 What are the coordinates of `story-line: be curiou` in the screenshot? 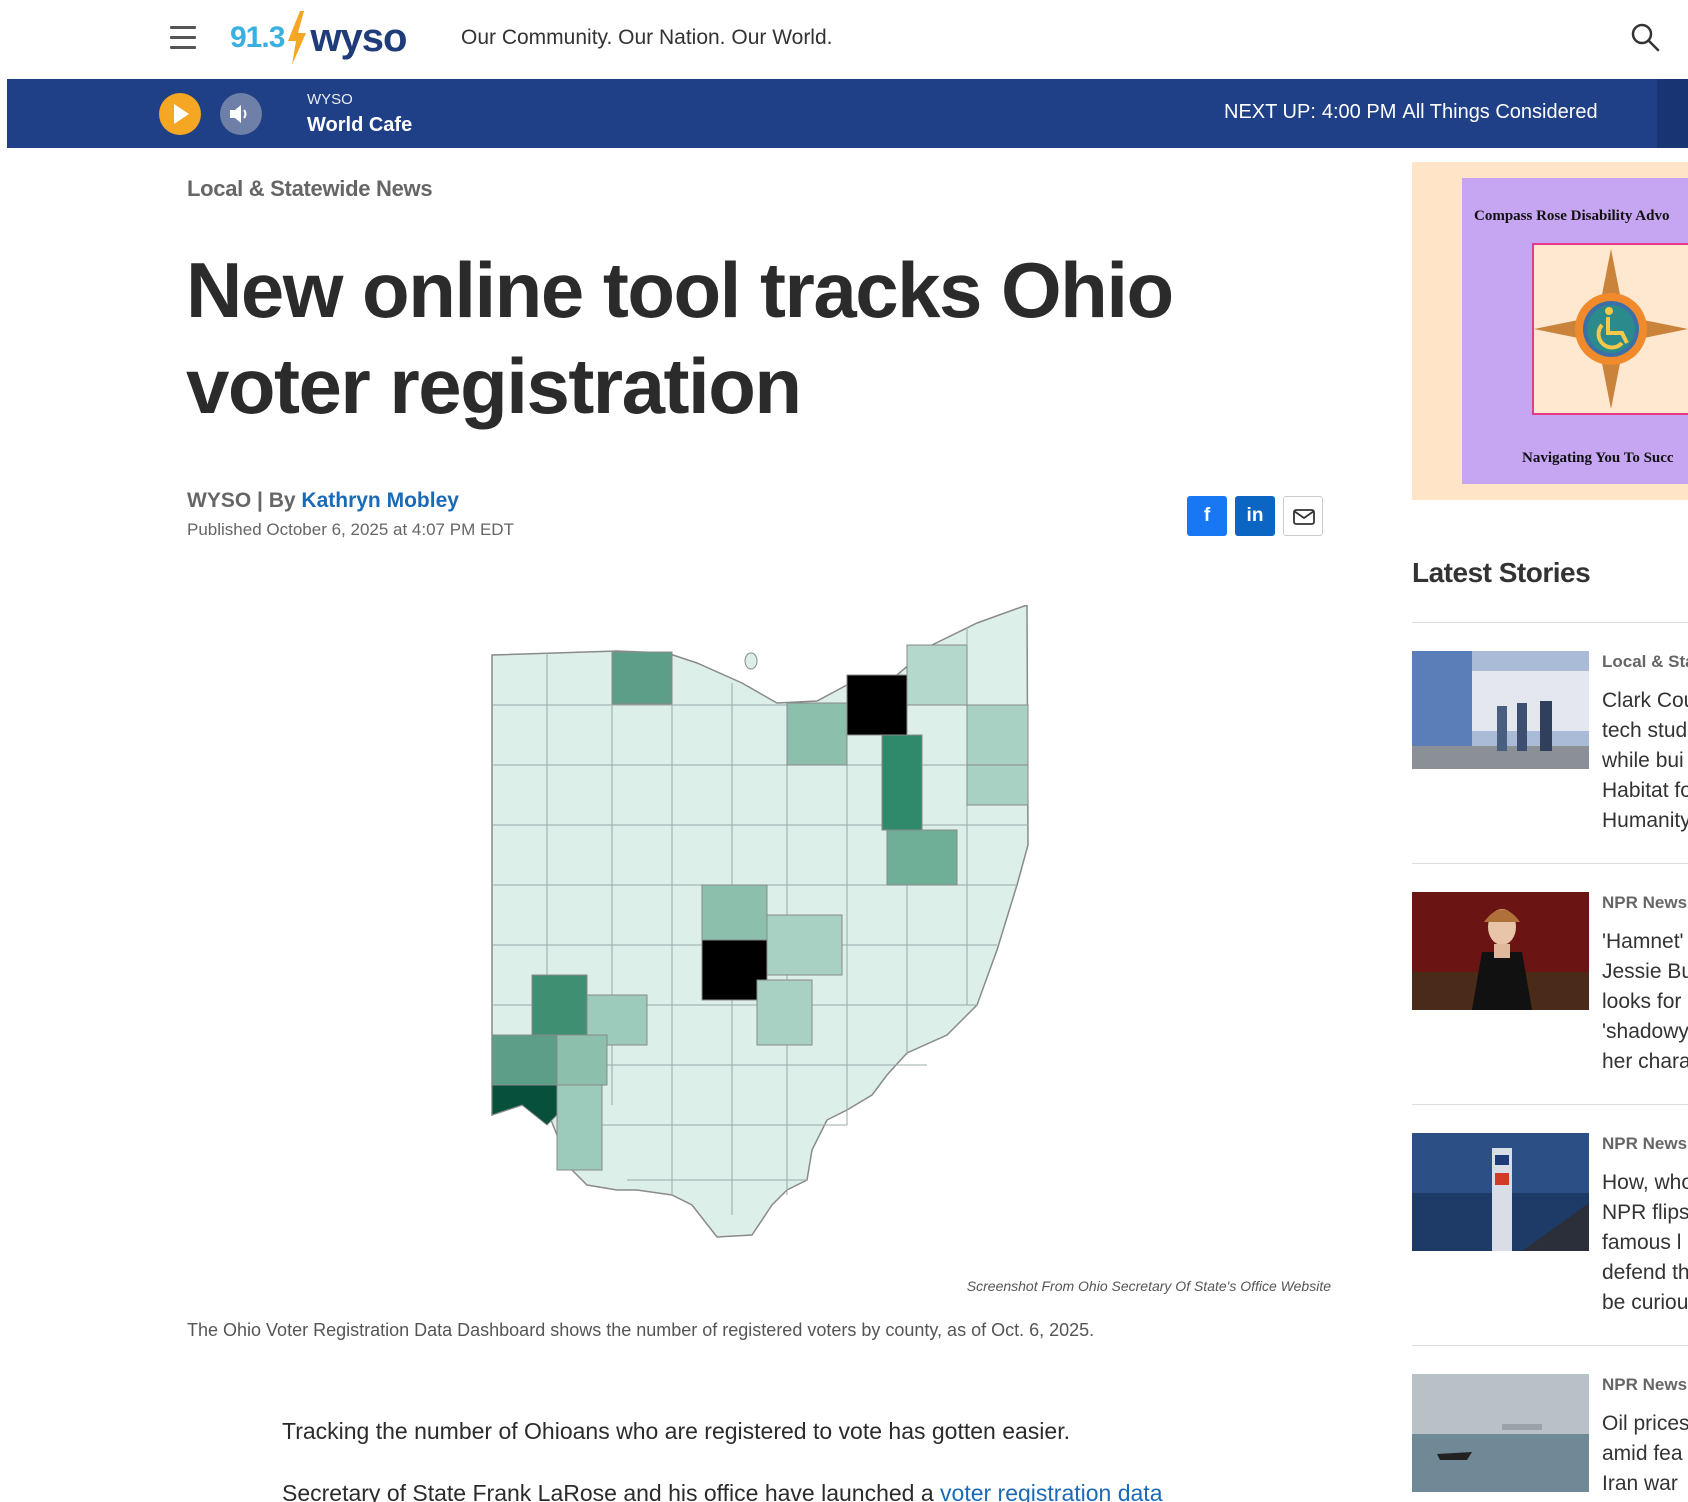 It's located at (1645, 1302).